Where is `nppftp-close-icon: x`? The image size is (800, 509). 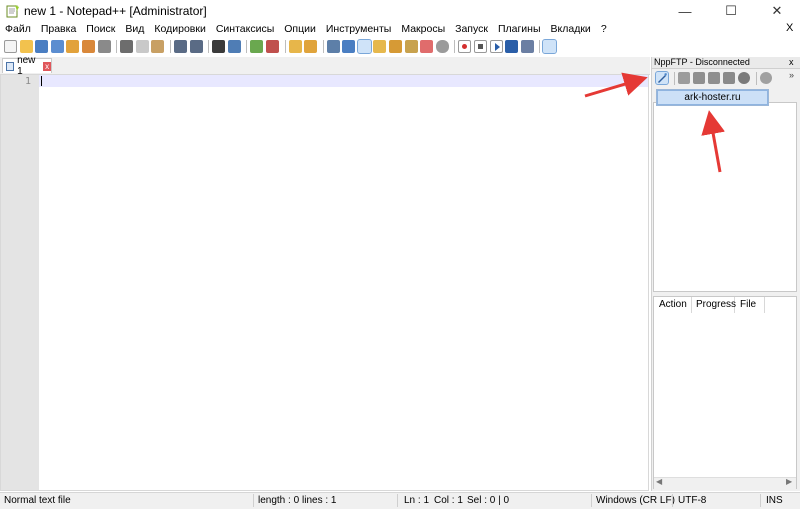
nppftp-close-icon: x is located at coordinates (791, 62).